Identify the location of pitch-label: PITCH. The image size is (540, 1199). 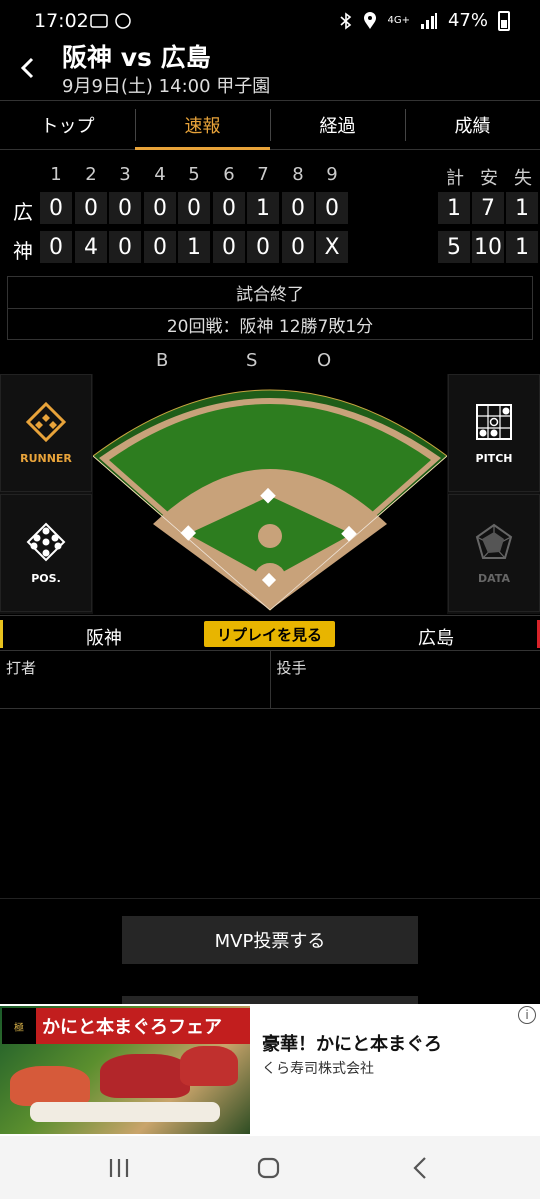
(494, 458).